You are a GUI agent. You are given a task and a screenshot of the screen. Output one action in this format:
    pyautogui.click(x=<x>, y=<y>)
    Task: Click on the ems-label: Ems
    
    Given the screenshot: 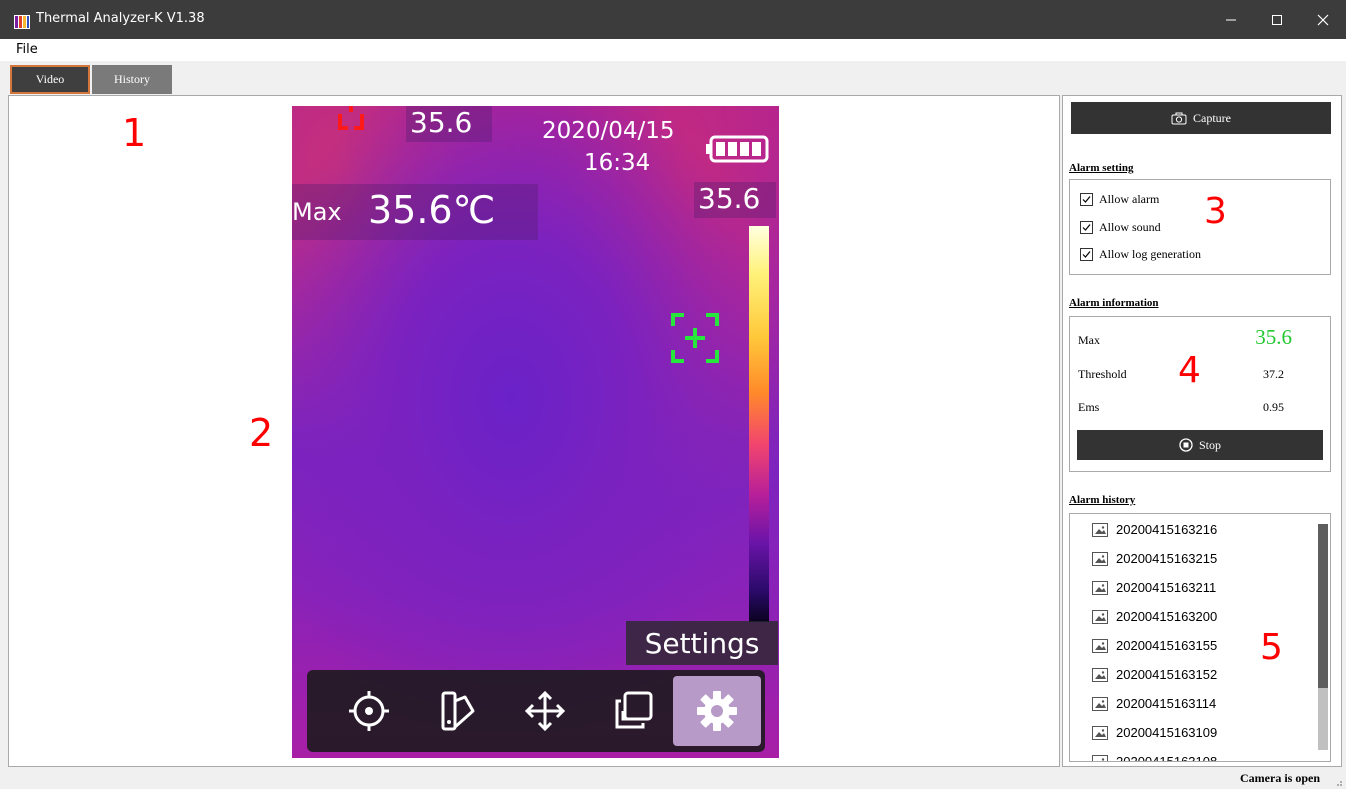 What is the action you would take?
    pyautogui.click(x=1089, y=407)
    